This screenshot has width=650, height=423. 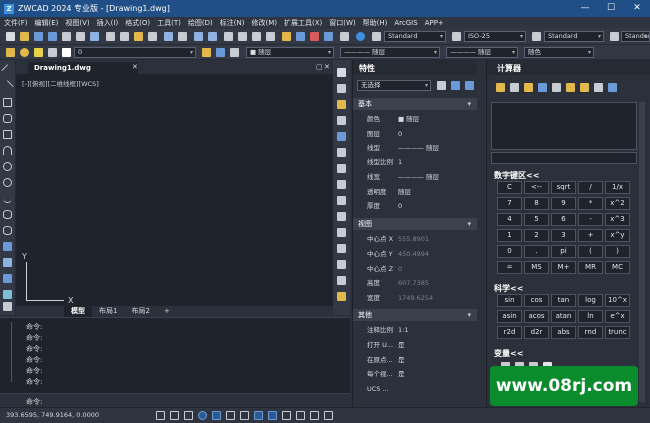 I want to click on mirror-icon, so click(x=341, y=104).